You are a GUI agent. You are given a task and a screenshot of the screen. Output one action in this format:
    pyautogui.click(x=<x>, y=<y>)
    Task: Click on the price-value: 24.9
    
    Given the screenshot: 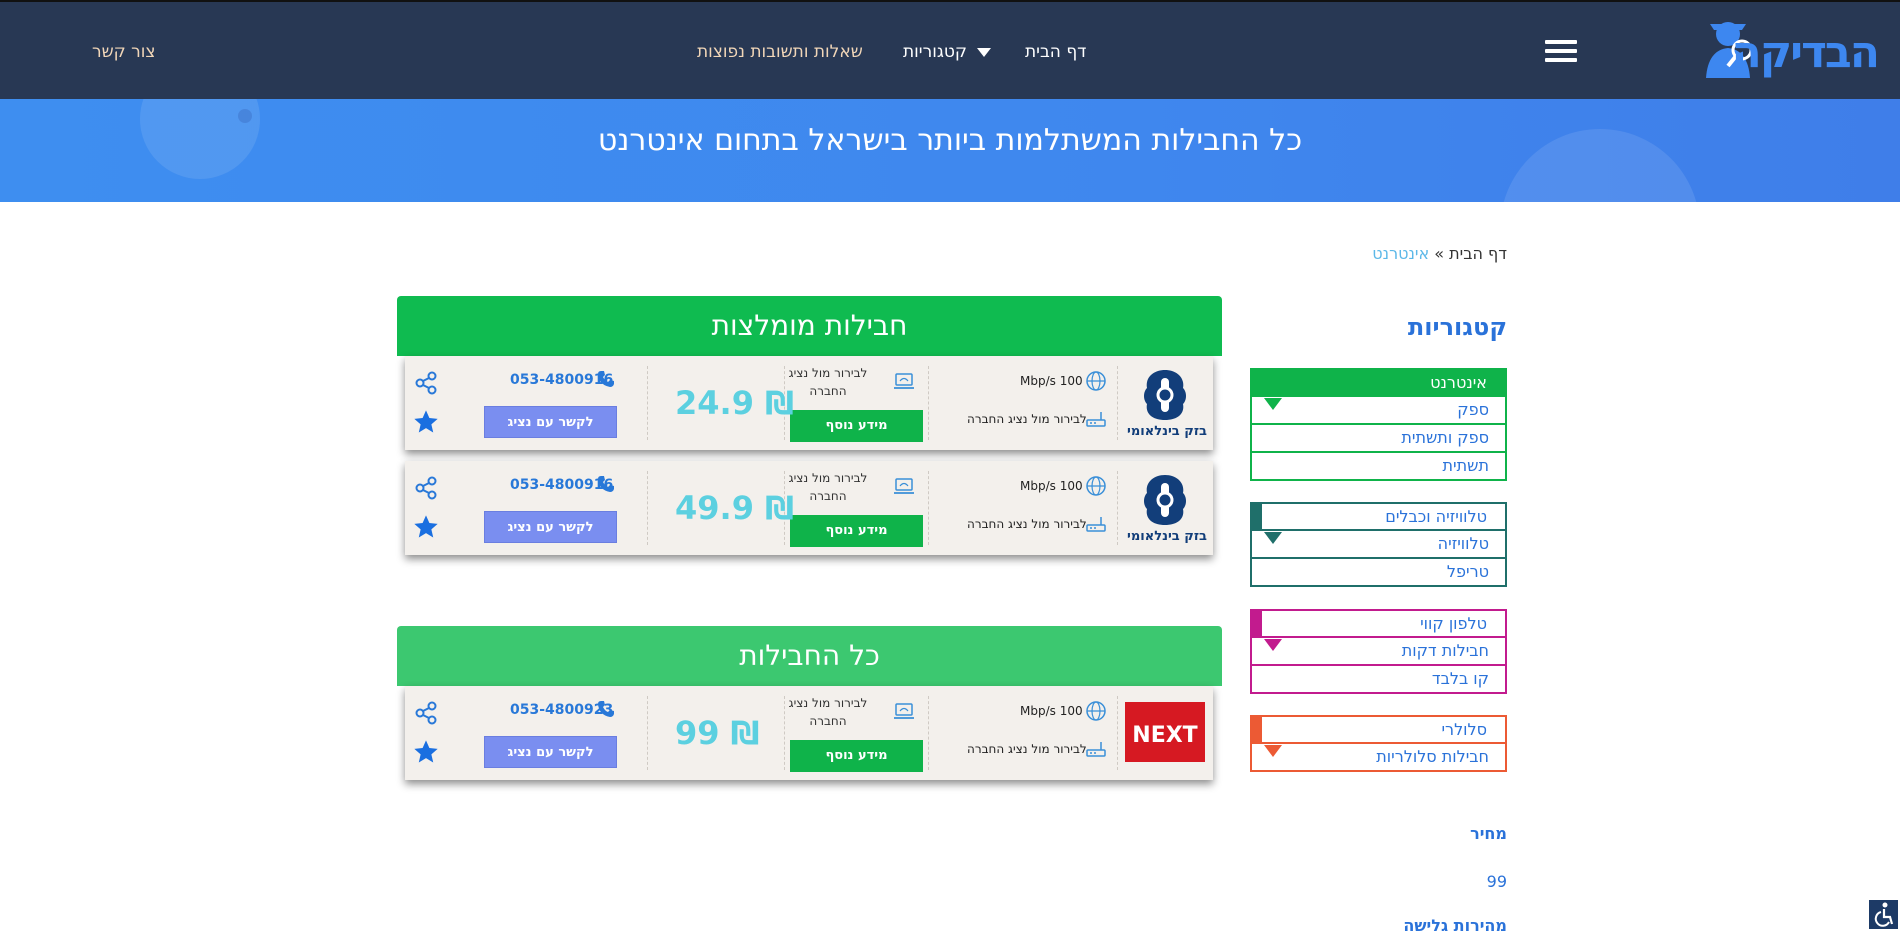 What is the action you would take?
    pyautogui.click(x=714, y=403)
    